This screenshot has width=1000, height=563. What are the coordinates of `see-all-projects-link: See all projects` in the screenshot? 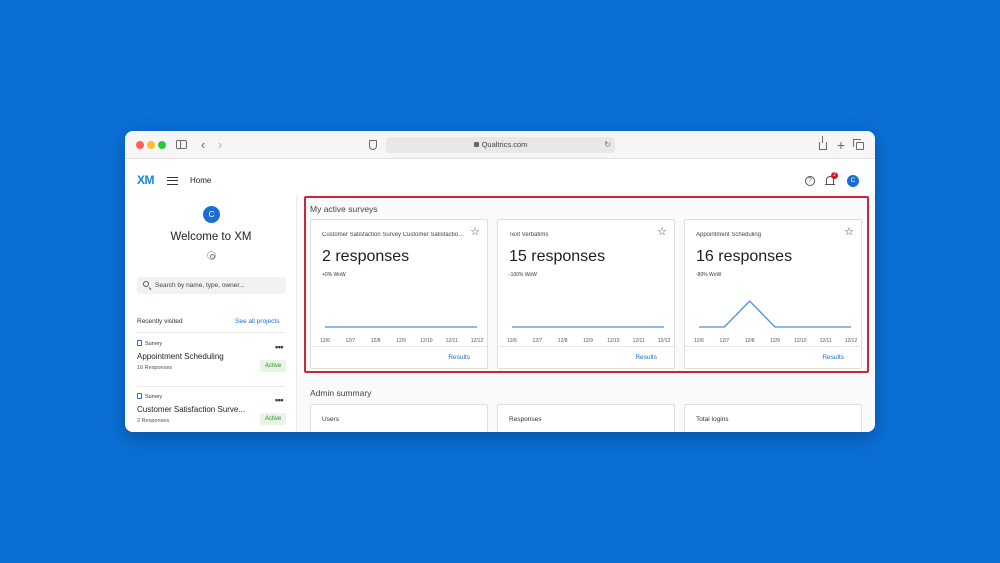 It's located at (257, 321).